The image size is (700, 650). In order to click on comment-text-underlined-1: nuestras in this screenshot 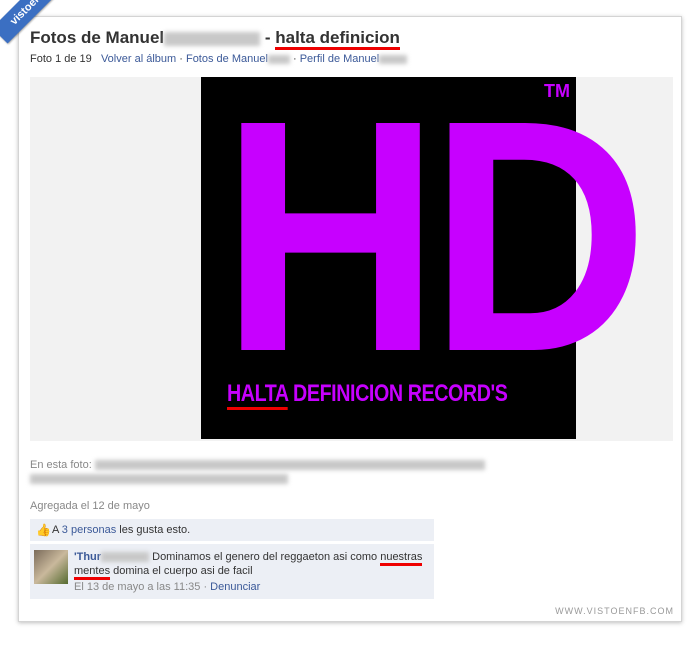, I will do `click(401, 558)`.